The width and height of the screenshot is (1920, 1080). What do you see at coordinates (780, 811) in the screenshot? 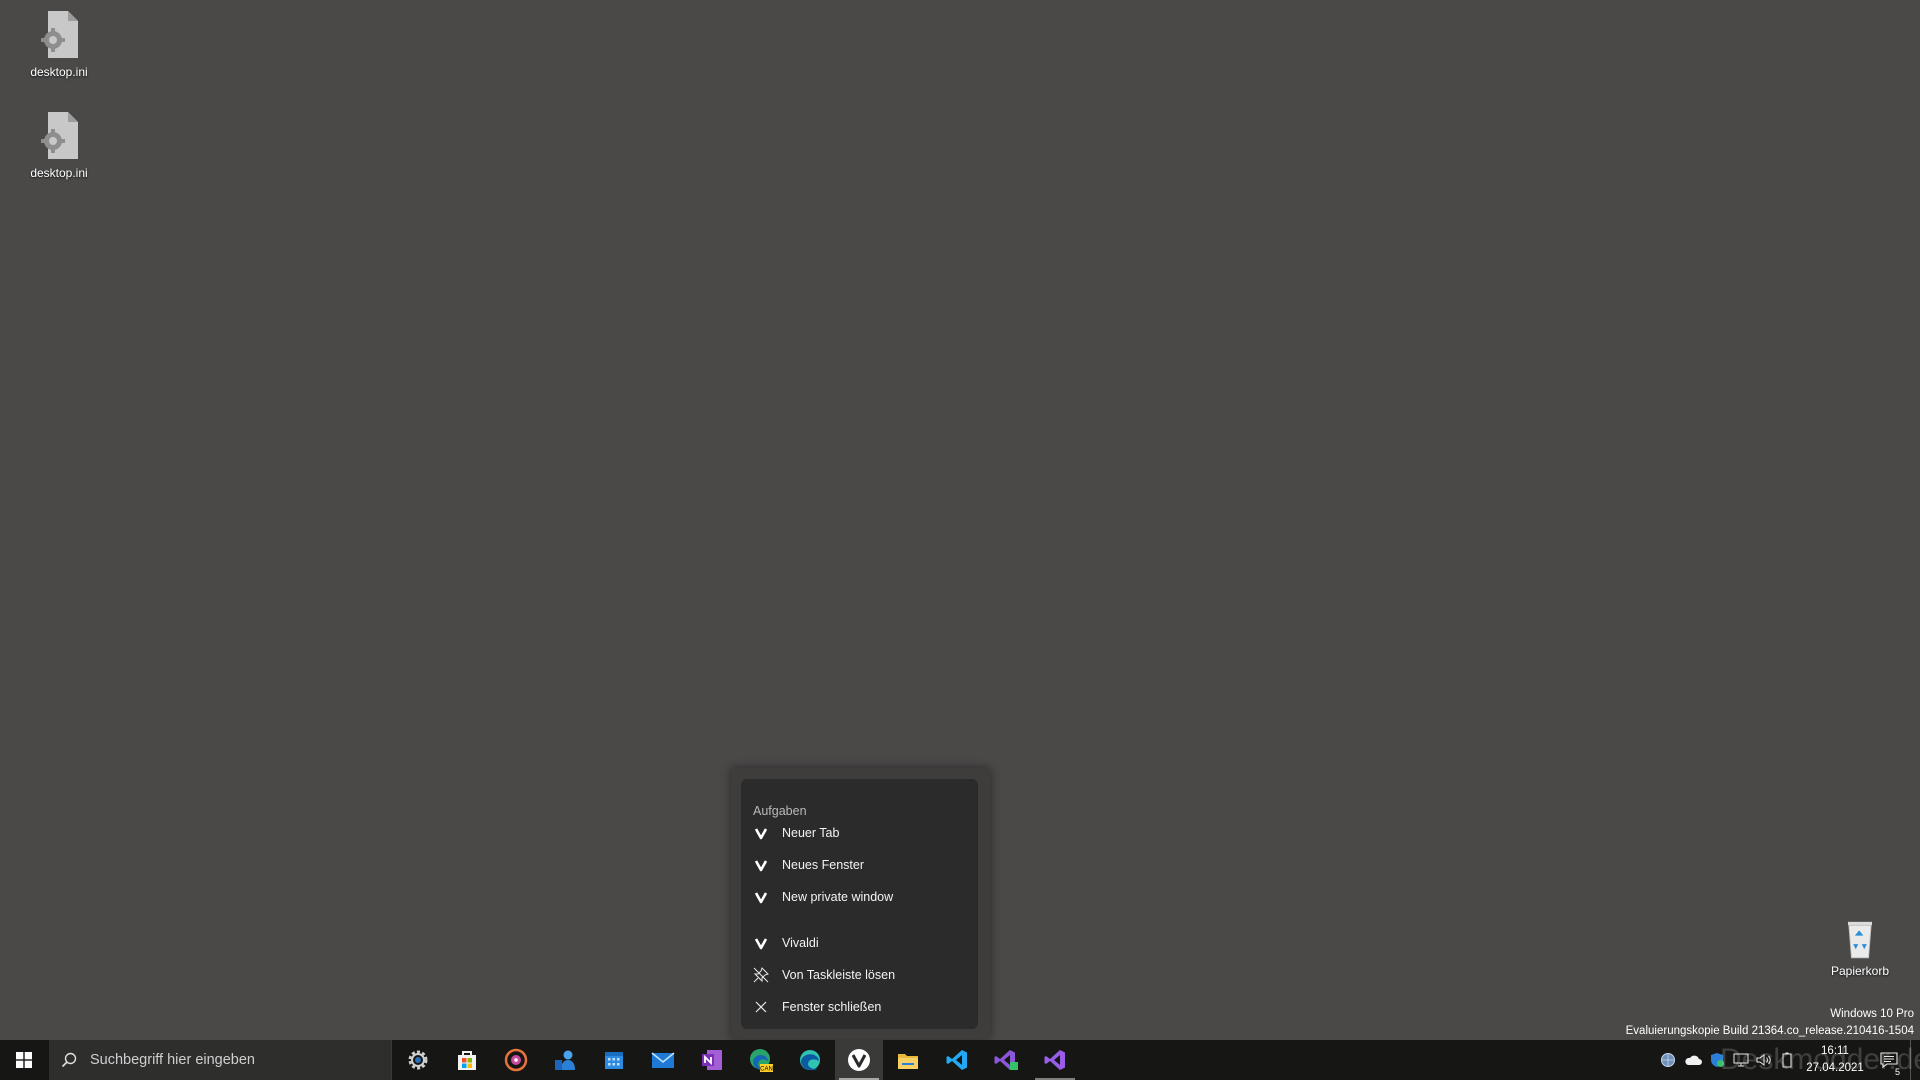
I see `jump-list-heading: Aufgaben` at bounding box center [780, 811].